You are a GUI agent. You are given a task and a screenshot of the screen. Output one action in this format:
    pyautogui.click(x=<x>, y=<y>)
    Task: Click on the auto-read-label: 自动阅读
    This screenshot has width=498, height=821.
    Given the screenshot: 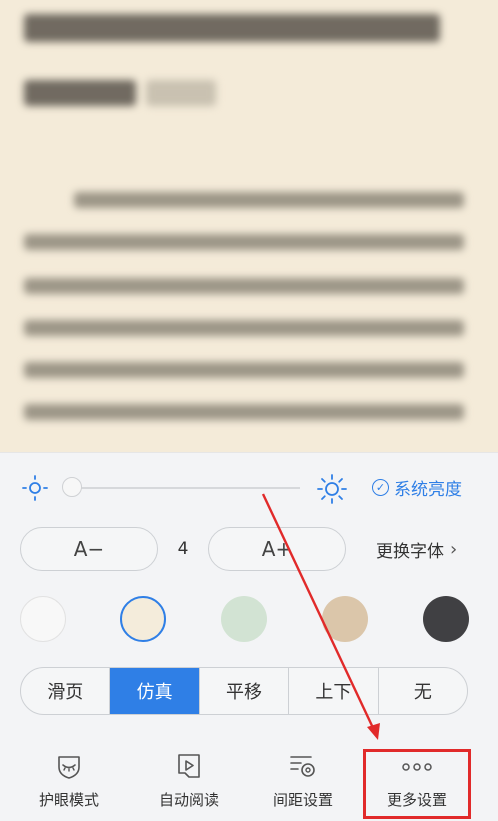 What is the action you would take?
    pyautogui.click(x=188, y=800)
    